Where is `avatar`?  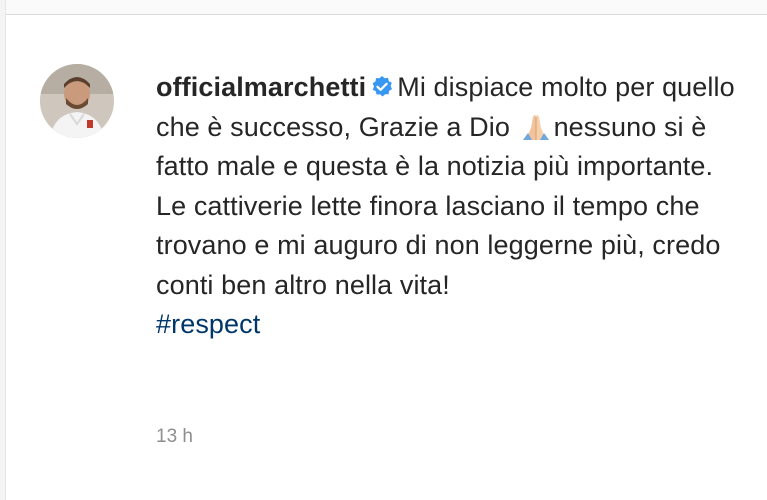
avatar is located at coordinates (77, 101).